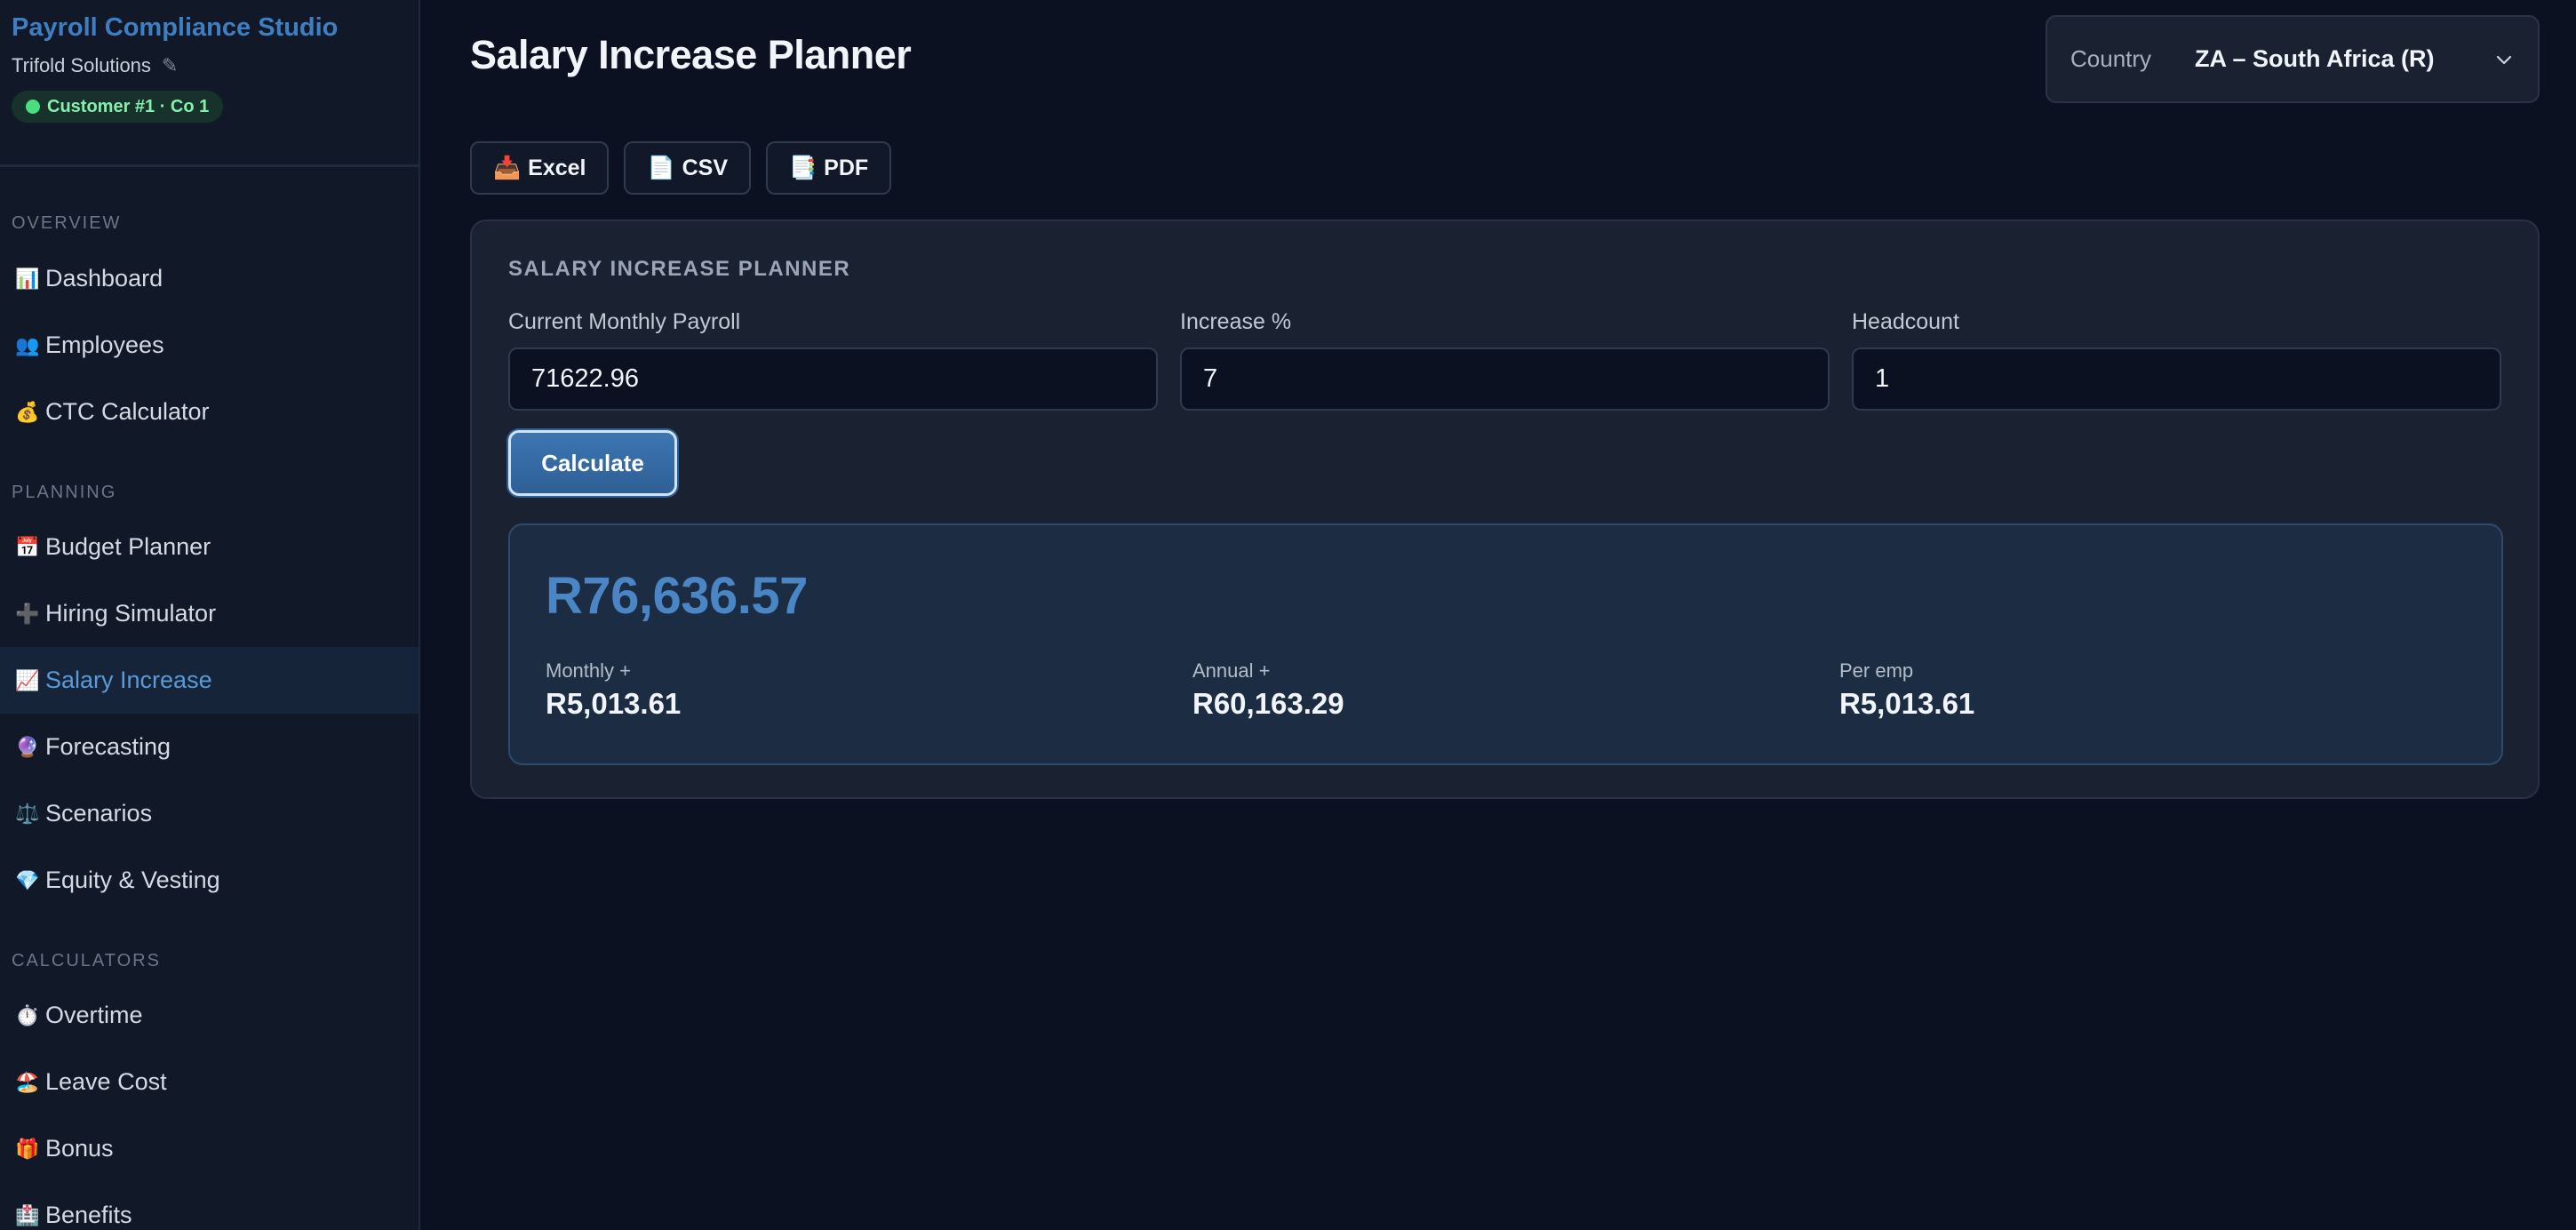 The width and height of the screenshot is (2576, 1230). What do you see at coordinates (209, 278) in the screenshot?
I see `sidebar-item-dashboard: 📊 Dashboard` at bounding box center [209, 278].